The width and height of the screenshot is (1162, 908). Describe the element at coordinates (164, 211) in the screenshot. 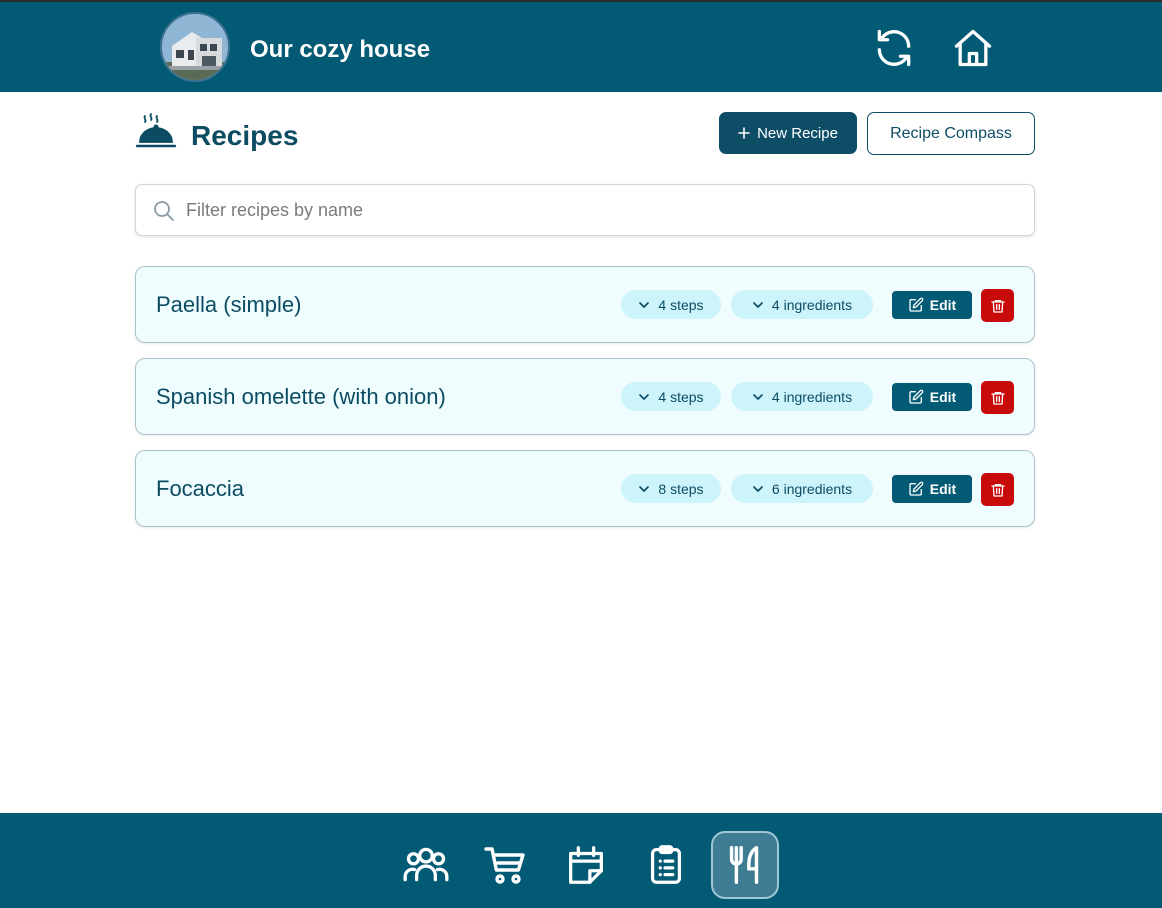

I see `search-icon` at that location.